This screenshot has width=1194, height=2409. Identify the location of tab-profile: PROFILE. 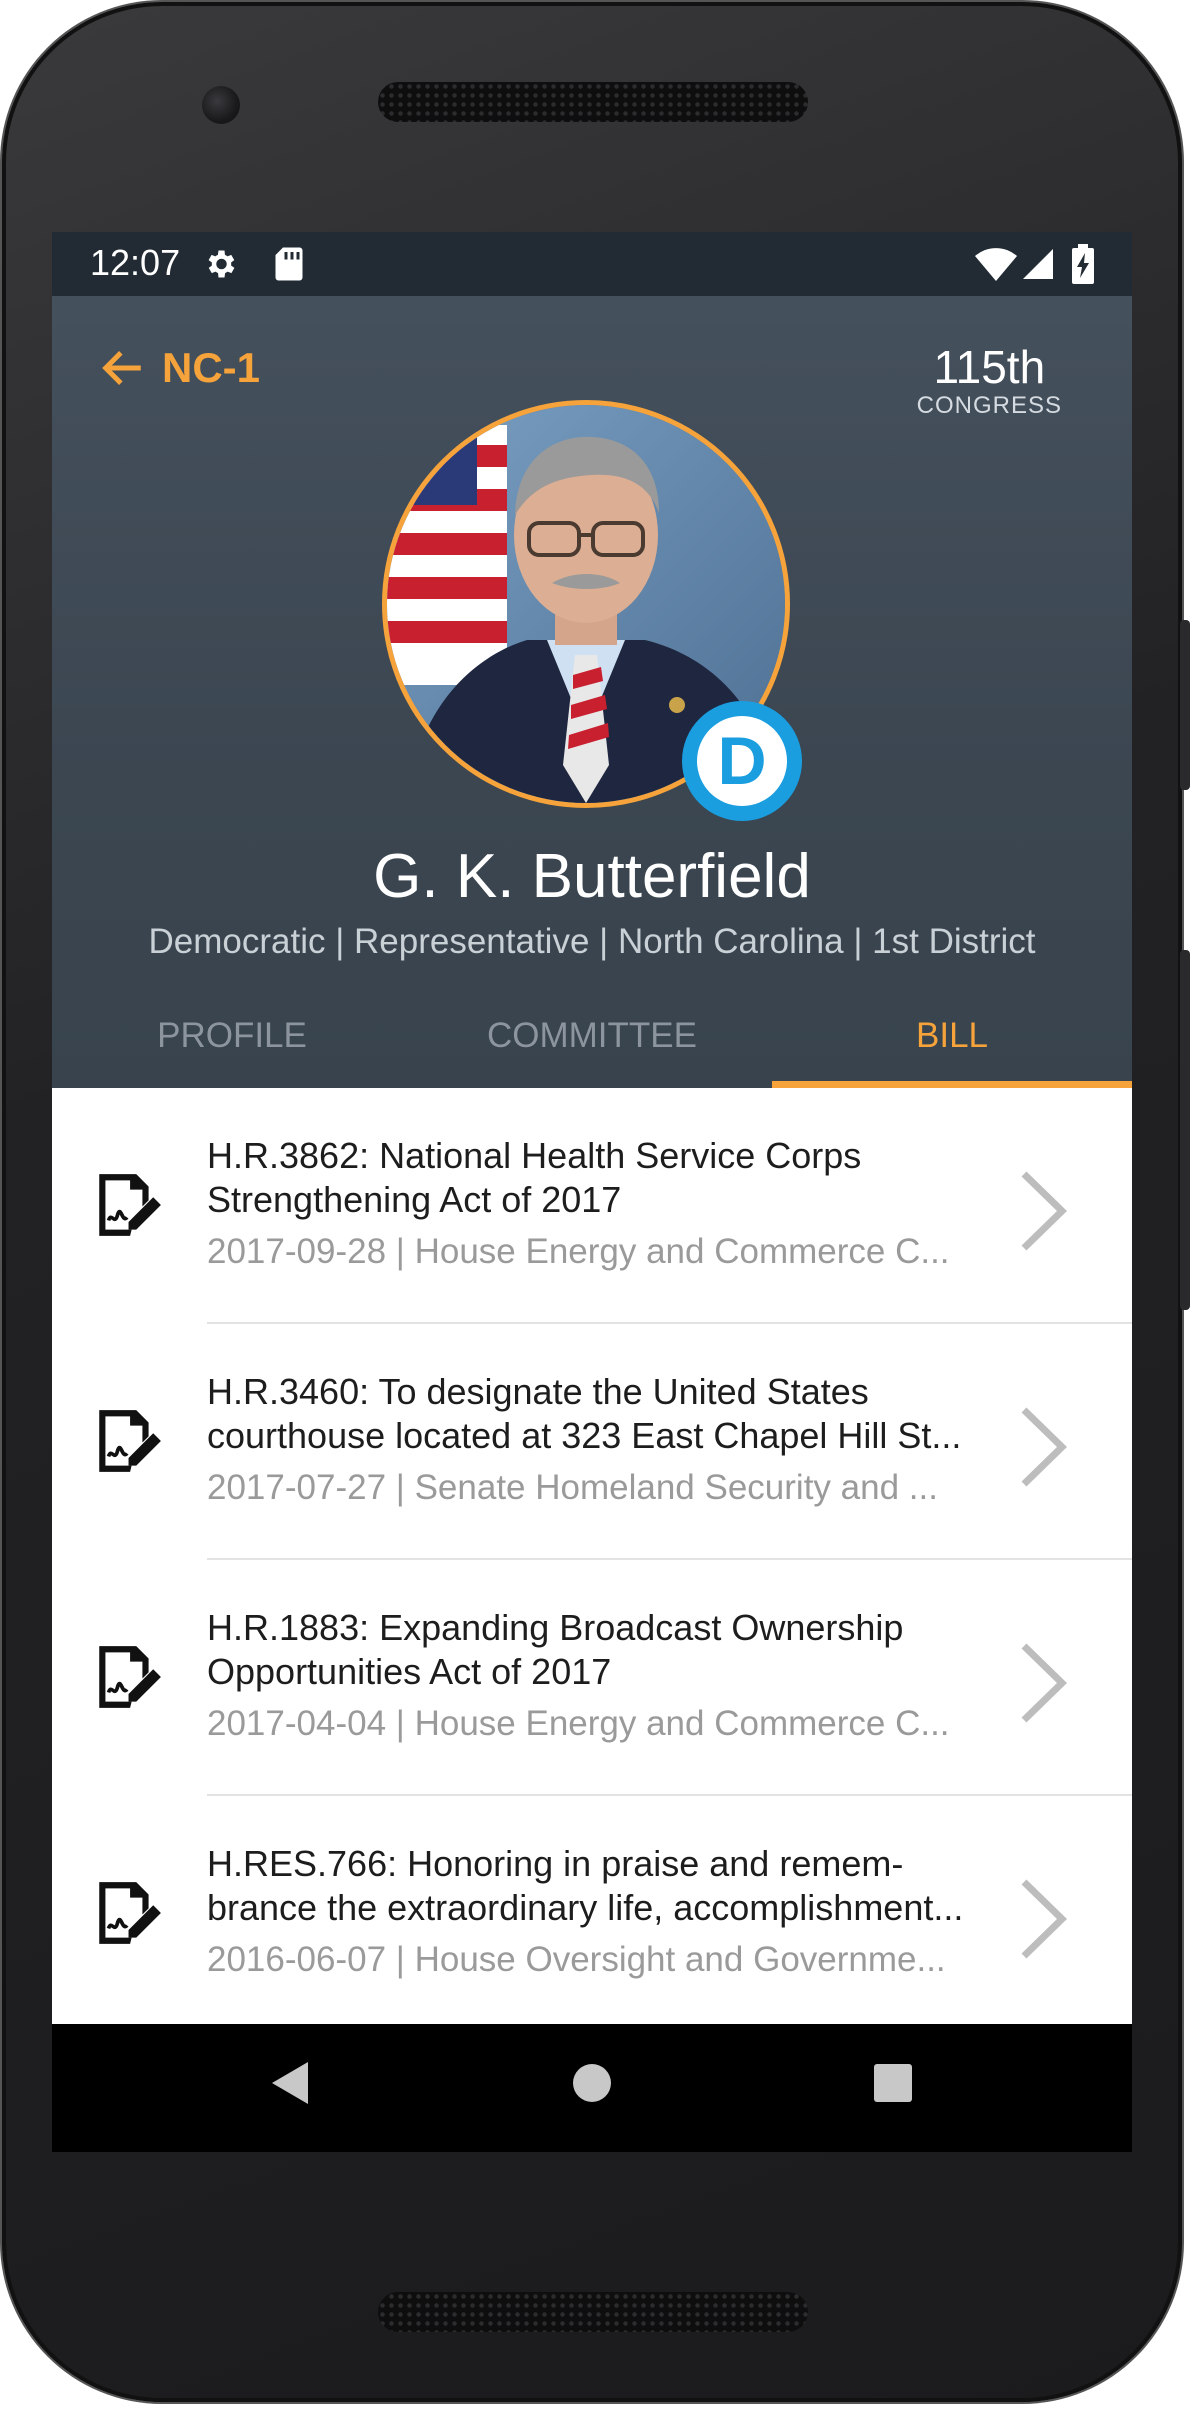
(232, 1042).